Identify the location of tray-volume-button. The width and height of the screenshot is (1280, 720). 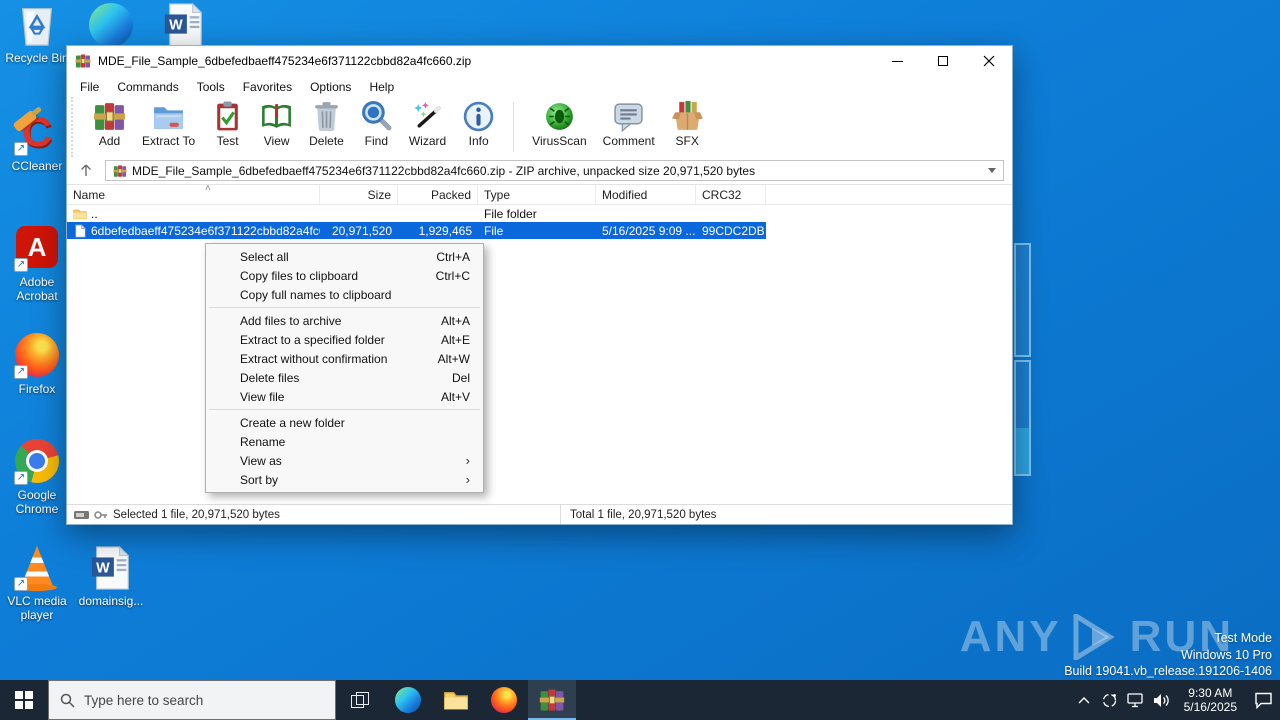
(1162, 700).